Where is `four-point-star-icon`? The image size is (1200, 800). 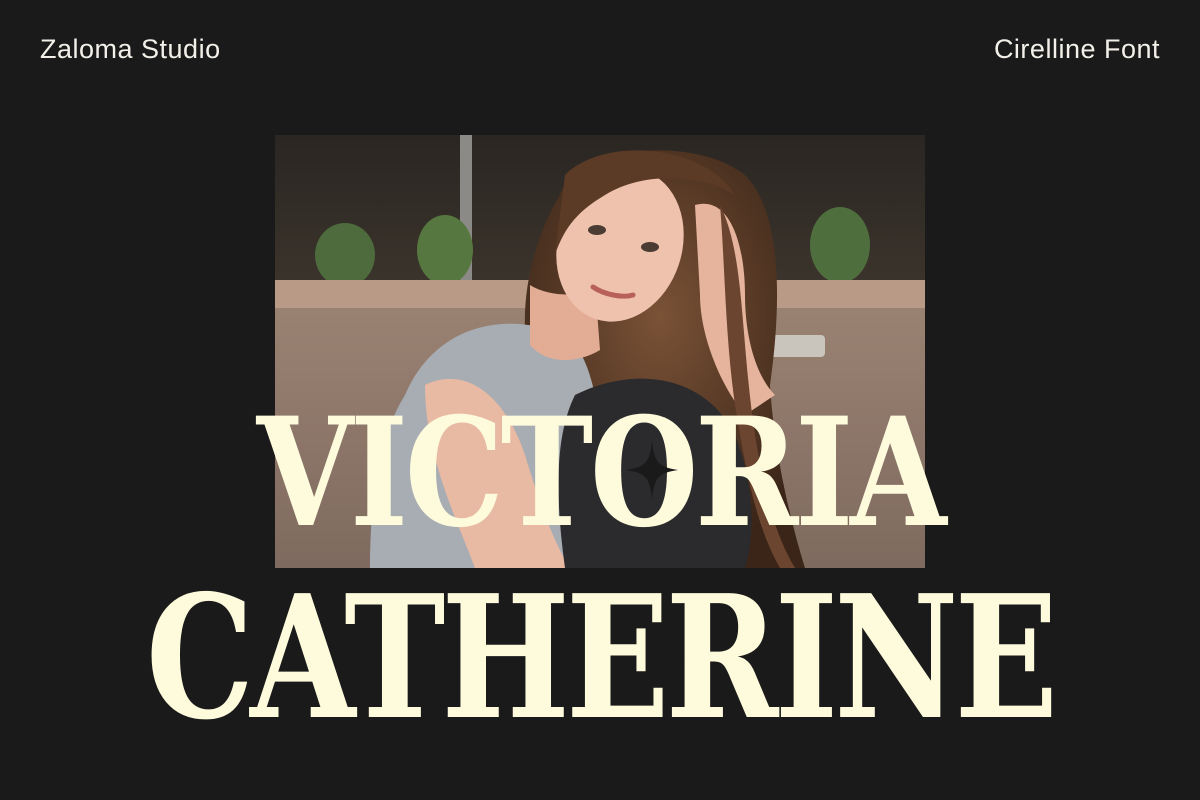
four-point-star-icon is located at coordinates (652, 470).